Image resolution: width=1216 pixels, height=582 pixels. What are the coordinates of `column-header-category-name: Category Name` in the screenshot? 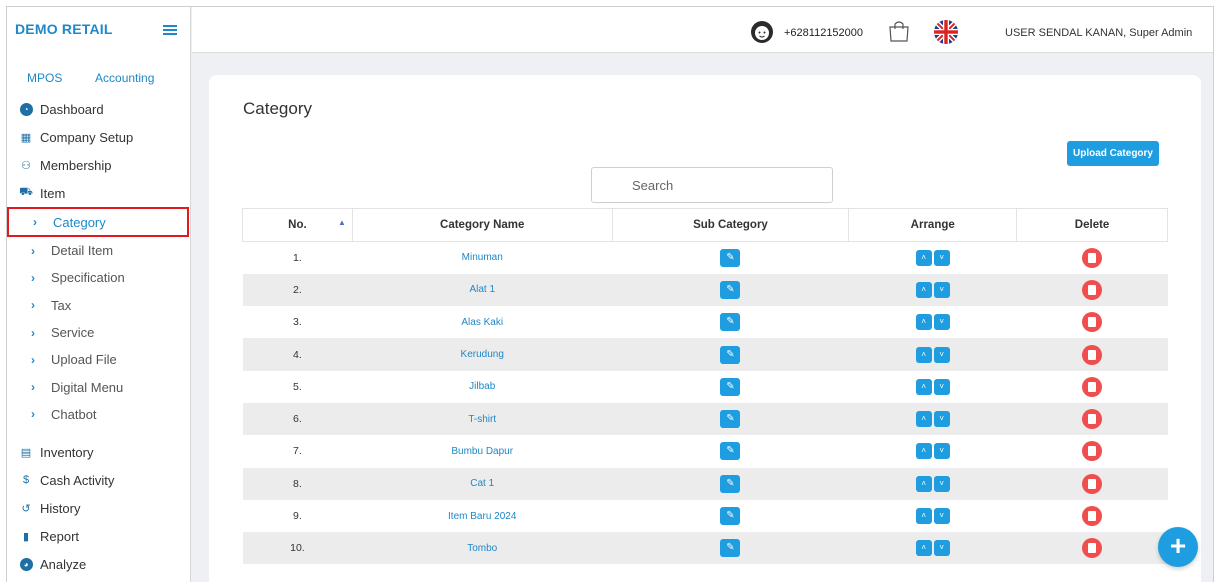 It's located at (482, 225).